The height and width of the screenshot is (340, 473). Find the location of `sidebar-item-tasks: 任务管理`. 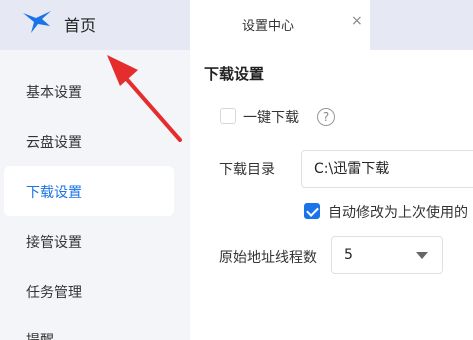

sidebar-item-tasks: 任务管理 is located at coordinates (54, 292).